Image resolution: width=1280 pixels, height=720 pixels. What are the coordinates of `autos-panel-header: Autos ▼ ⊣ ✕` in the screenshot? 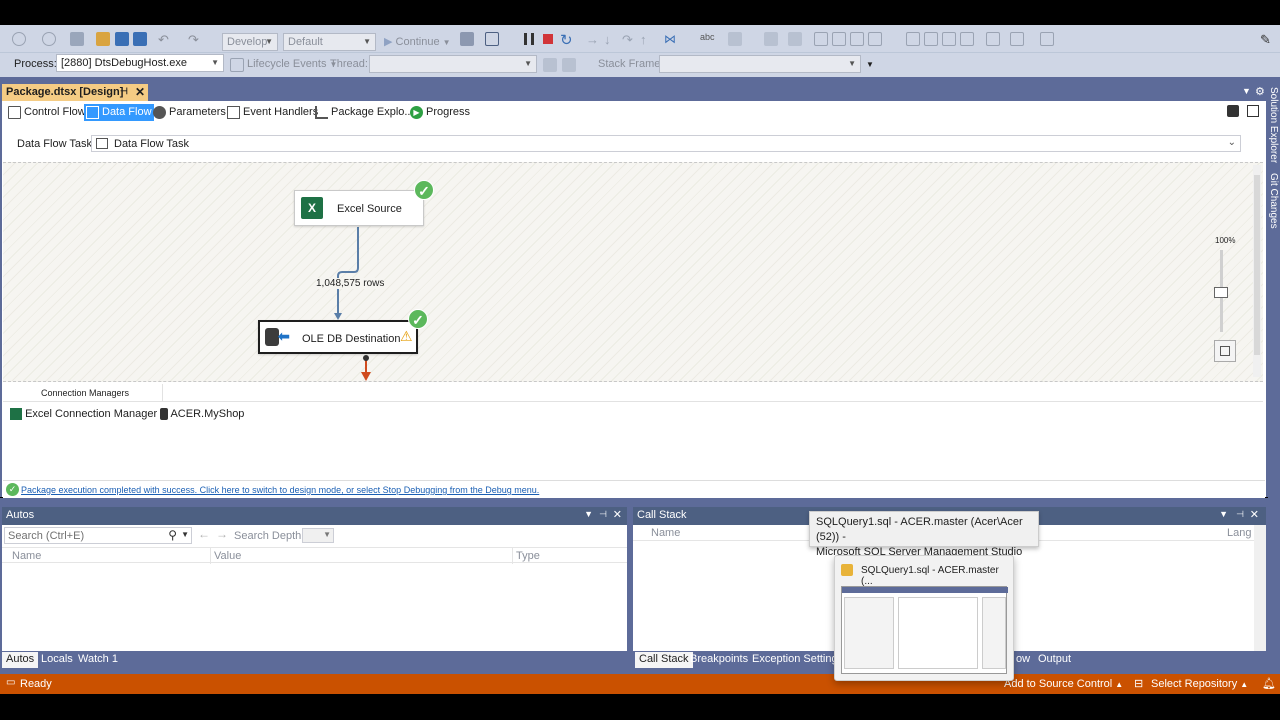 It's located at (314, 516).